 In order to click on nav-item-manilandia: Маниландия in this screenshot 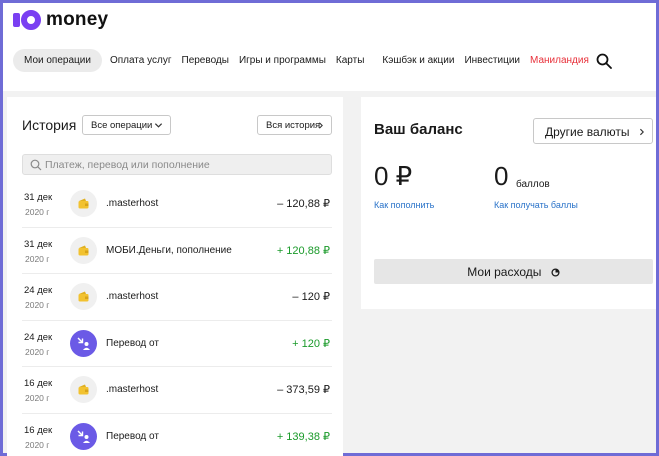, I will do `click(559, 60)`.